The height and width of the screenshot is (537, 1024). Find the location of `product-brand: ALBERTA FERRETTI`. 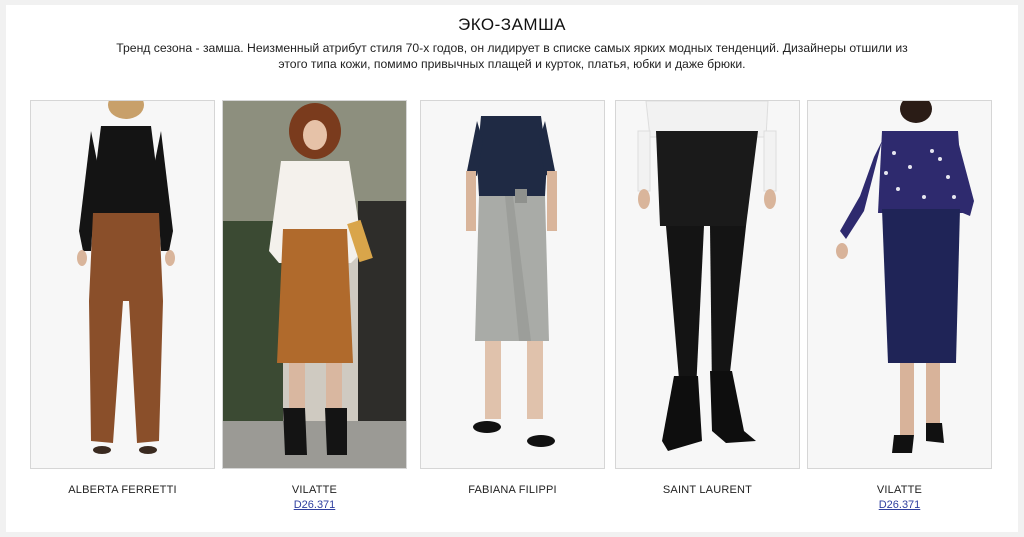

product-brand: ALBERTA FERRETTI is located at coordinates (122, 490).